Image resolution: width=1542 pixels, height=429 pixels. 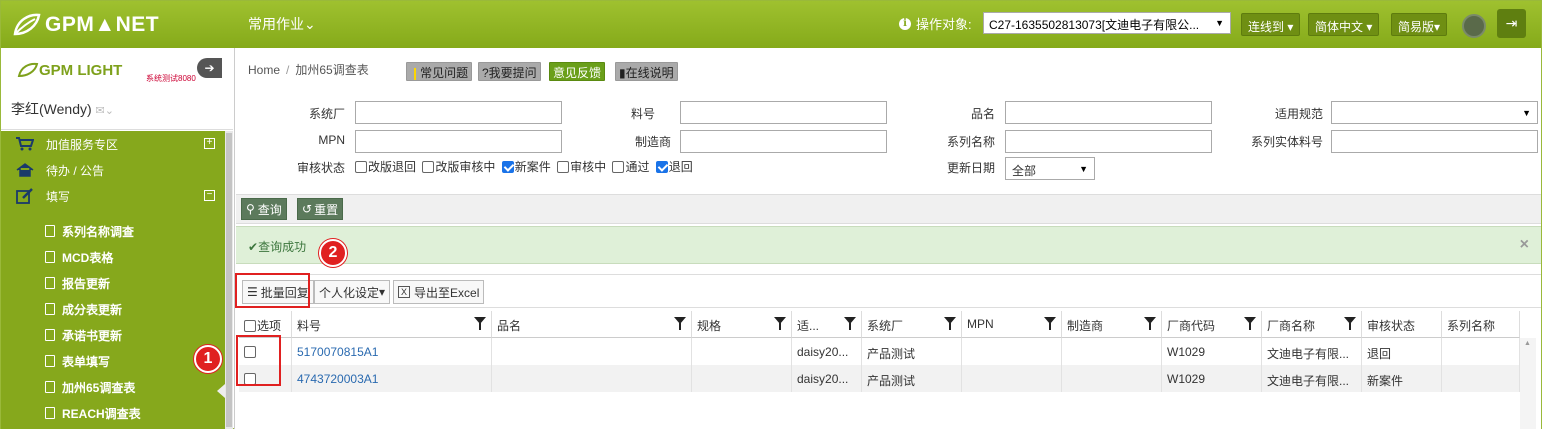 What do you see at coordinates (88, 257) in the screenshot?
I see `sidebar-item-label: MCD表格` at bounding box center [88, 257].